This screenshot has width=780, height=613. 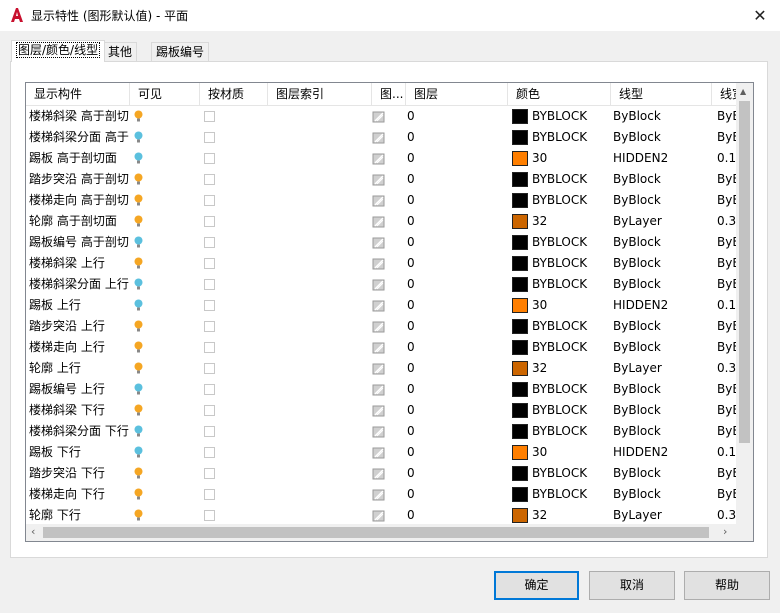 I want to click on horizontal-scrollbar: ‹ ›, so click(x=381, y=532).